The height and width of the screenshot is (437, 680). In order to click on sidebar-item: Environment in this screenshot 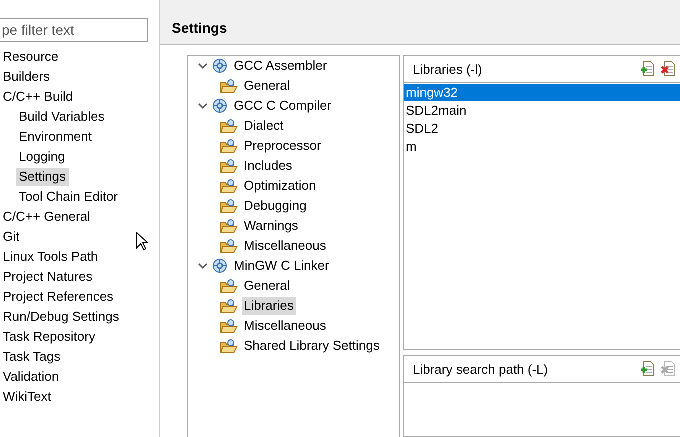, I will do `click(55, 137)`.